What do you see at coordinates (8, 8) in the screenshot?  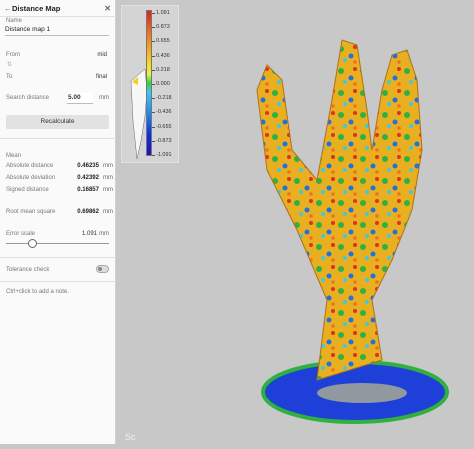 I see `back-icon: ←` at bounding box center [8, 8].